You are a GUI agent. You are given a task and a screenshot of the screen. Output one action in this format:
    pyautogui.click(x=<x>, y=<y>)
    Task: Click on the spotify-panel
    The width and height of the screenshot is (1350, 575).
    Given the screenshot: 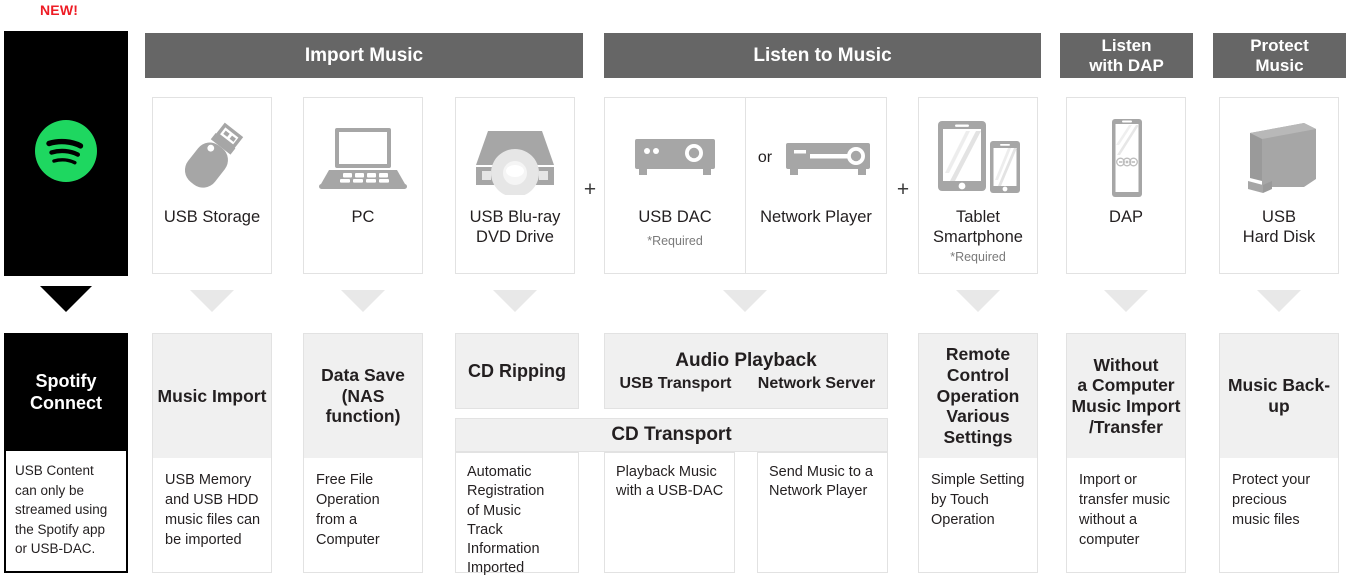 What is the action you would take?
    pyautogui.click(x=66, y=153)
    